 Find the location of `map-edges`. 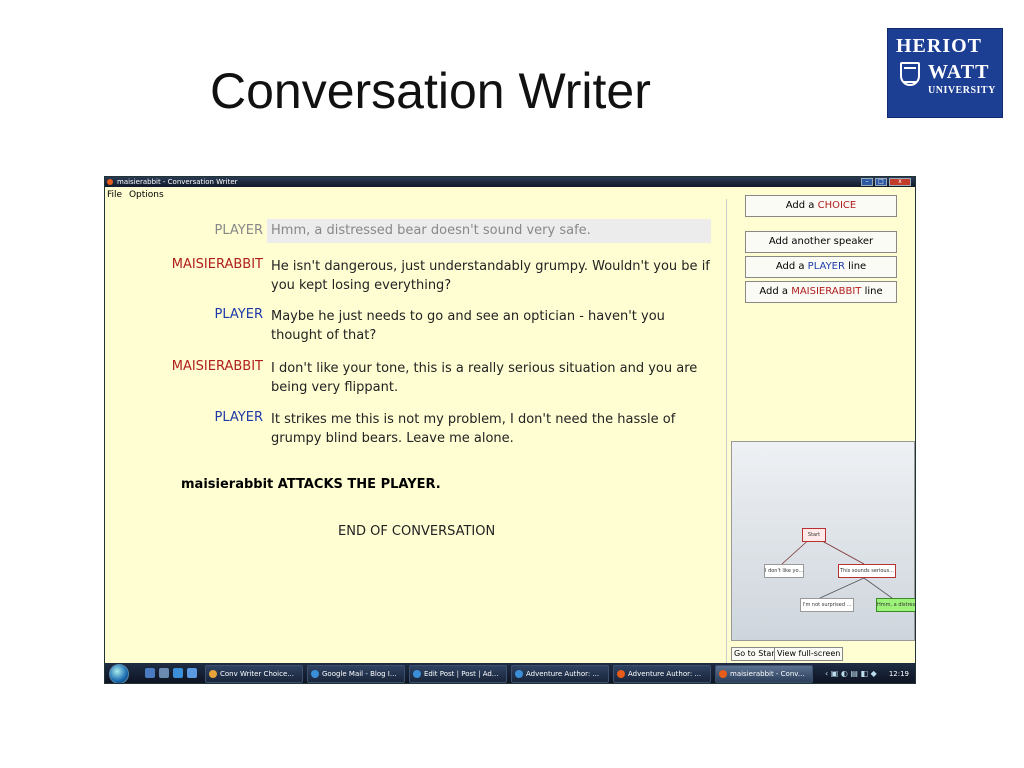

map-edges is located at coordinates (837, 567).